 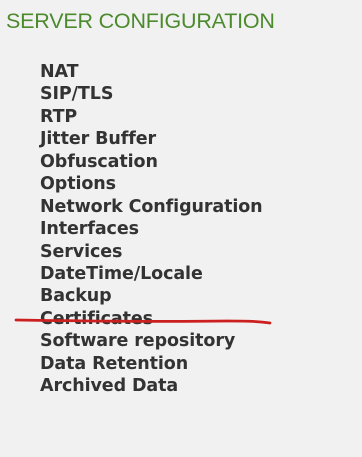 I want to click on menu-item-certificates: Certificates, so click(x=151, y=319).